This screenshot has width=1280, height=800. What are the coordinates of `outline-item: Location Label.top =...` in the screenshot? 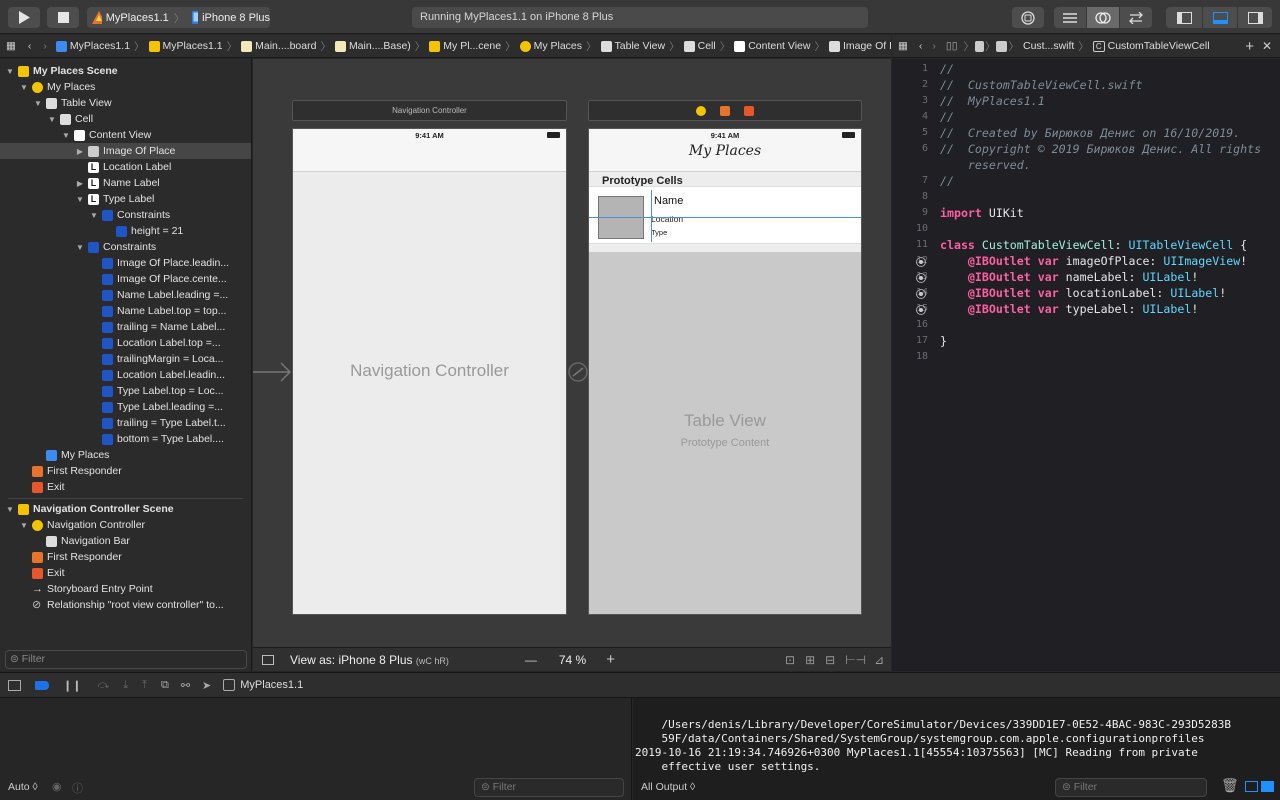 It's located at (155, 343).